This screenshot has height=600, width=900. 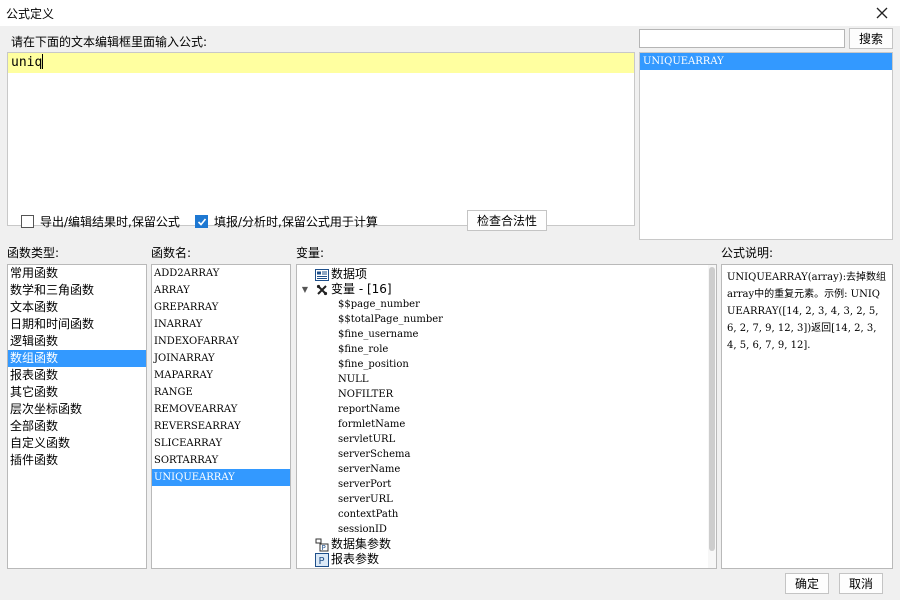 I want to click on search-results-list: UNIQUEARRAY, so click(x=766, y=146).